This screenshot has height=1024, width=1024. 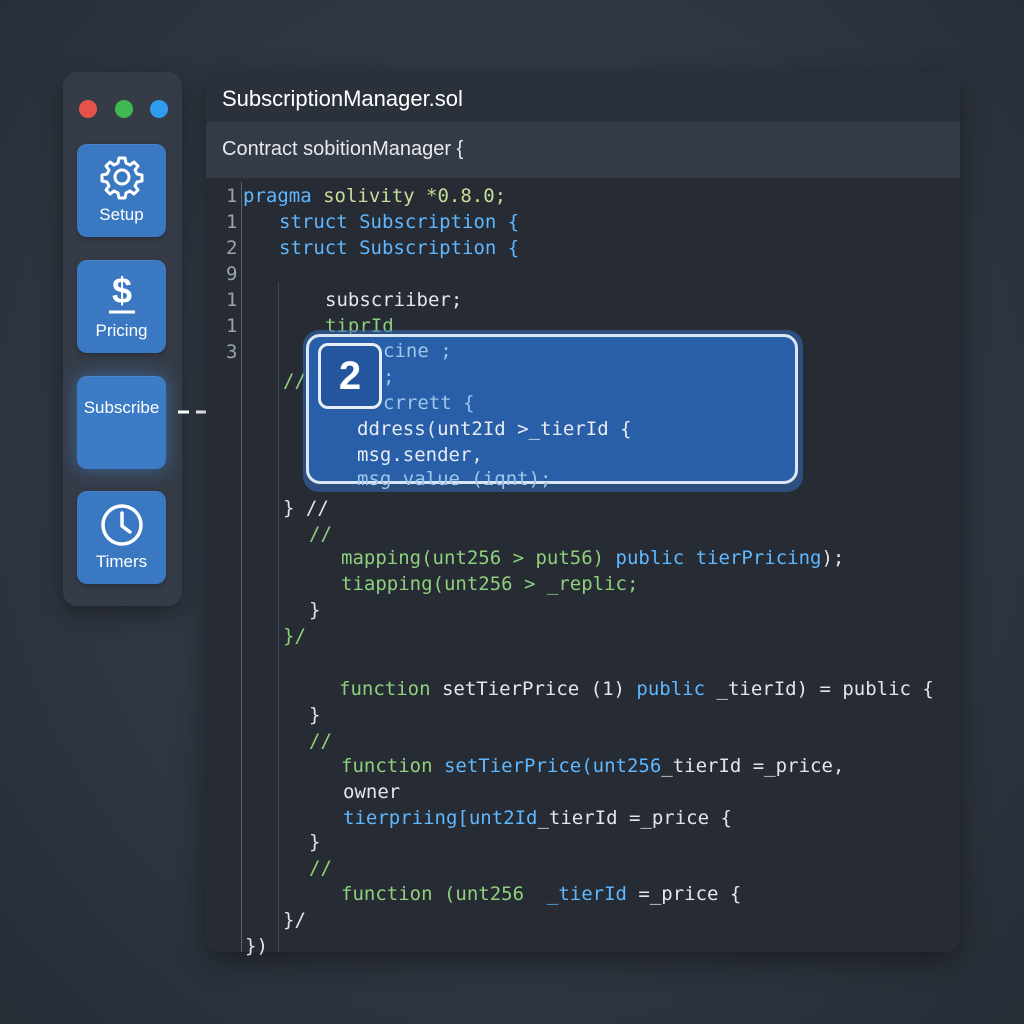 What do you see at coordinates (389, 377) in the screenshot?
I see `highlight-code-line: ;` at bounding box center [389, 377].